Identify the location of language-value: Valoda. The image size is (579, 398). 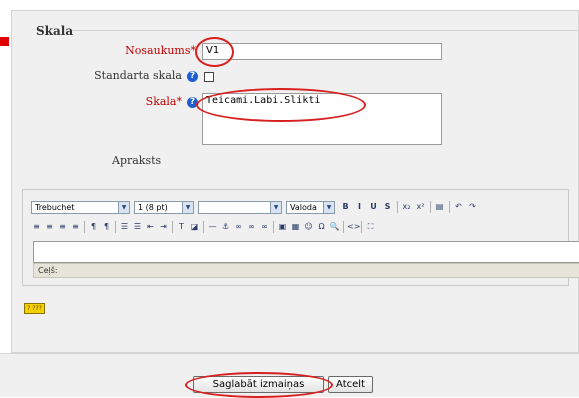
(303, 207).